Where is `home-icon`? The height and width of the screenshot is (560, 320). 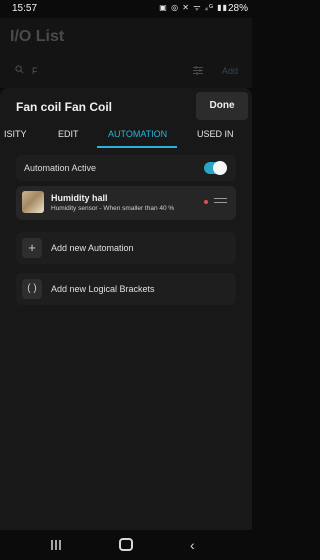 home-icon is located at coordinates (126, 544).